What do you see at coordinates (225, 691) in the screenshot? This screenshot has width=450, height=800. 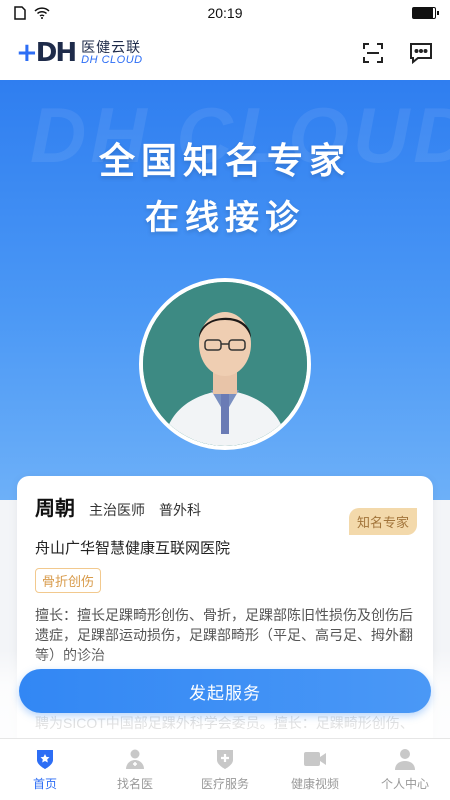 I see `start-service-button: 发起服务` at bounding box center [225, 691].